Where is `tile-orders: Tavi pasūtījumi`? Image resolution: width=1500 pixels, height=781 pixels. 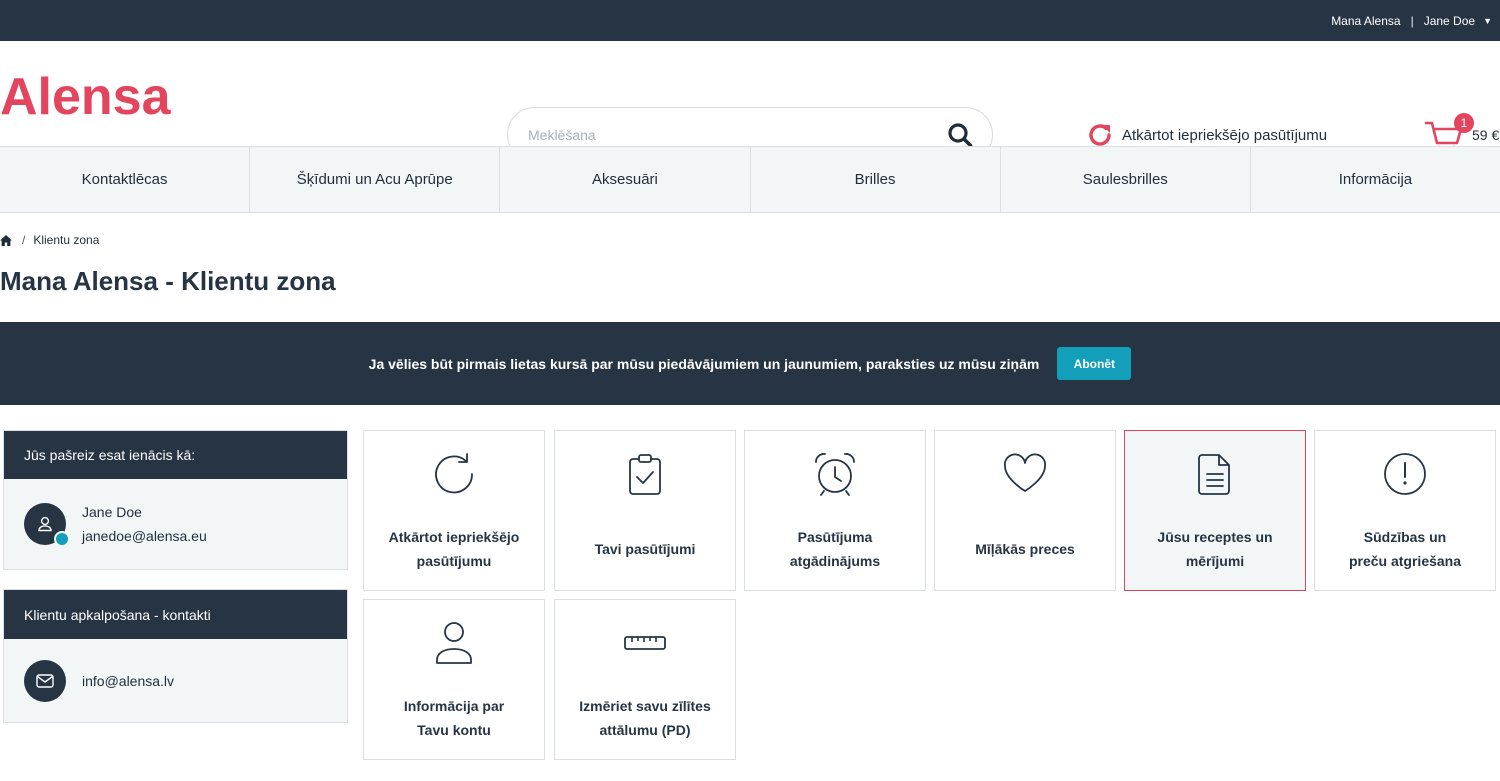
tile-orders: Tavi pasūtījumi is located at coordinates (645, 510).